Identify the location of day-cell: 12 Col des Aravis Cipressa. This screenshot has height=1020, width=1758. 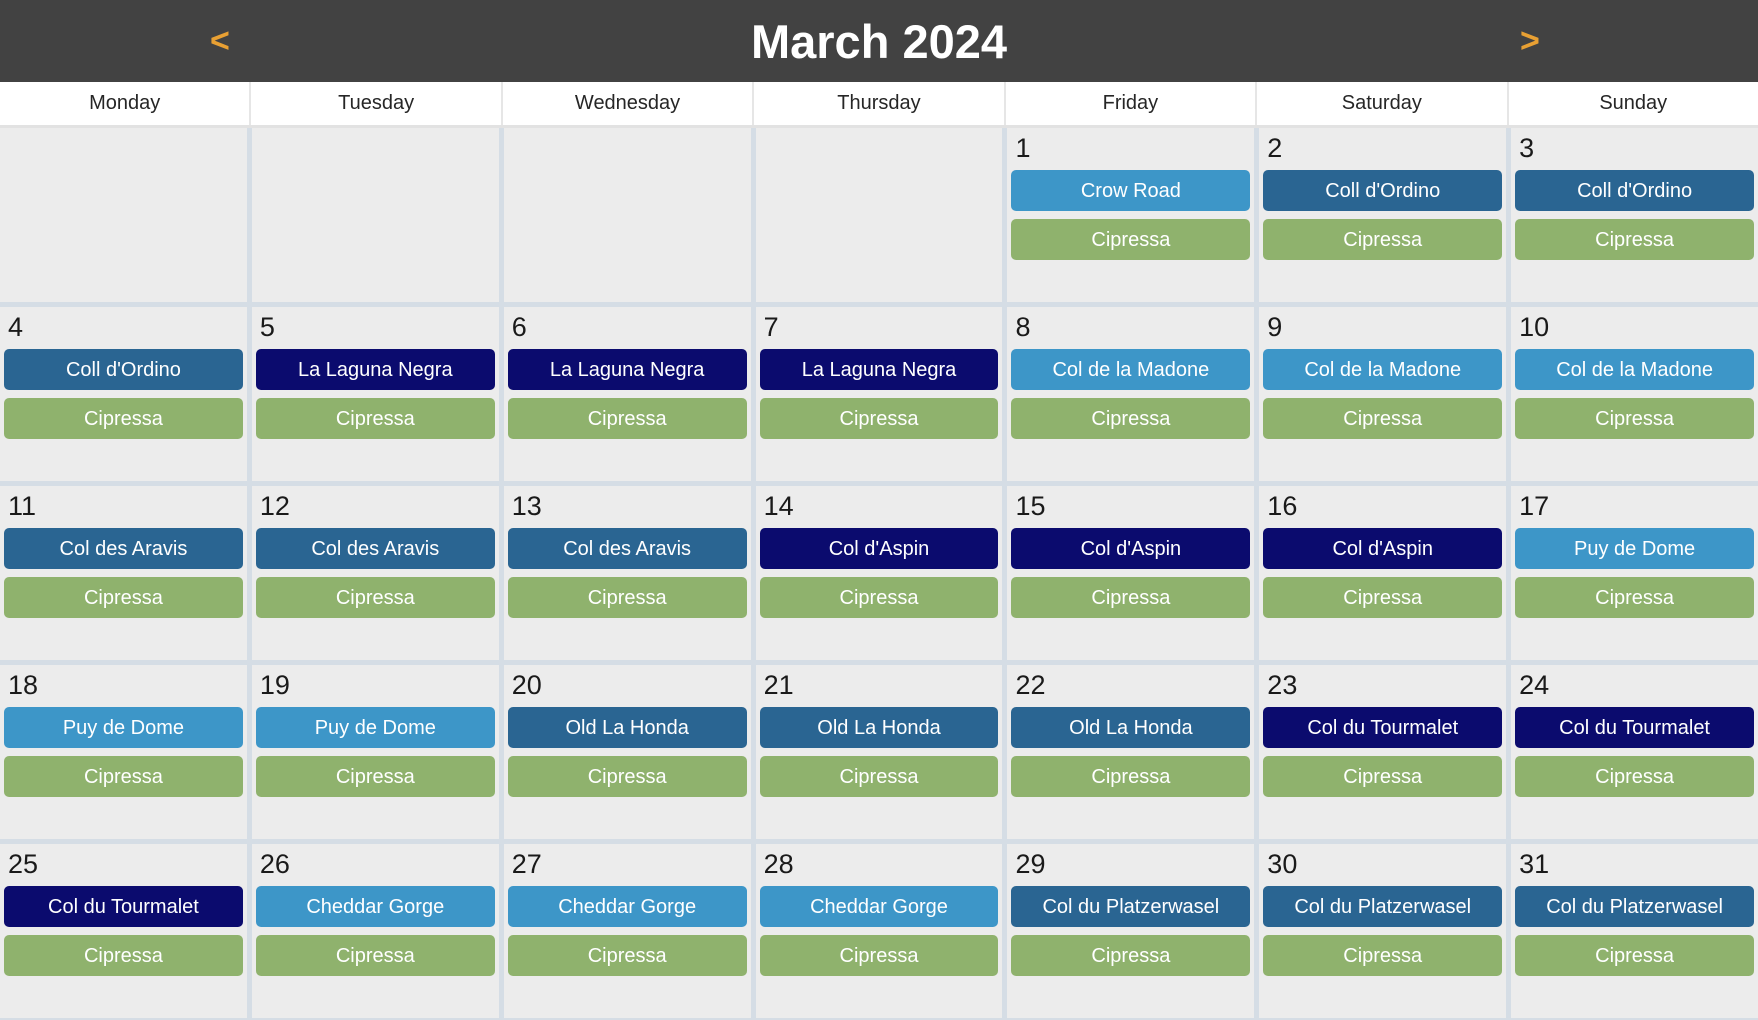
(375, 573).